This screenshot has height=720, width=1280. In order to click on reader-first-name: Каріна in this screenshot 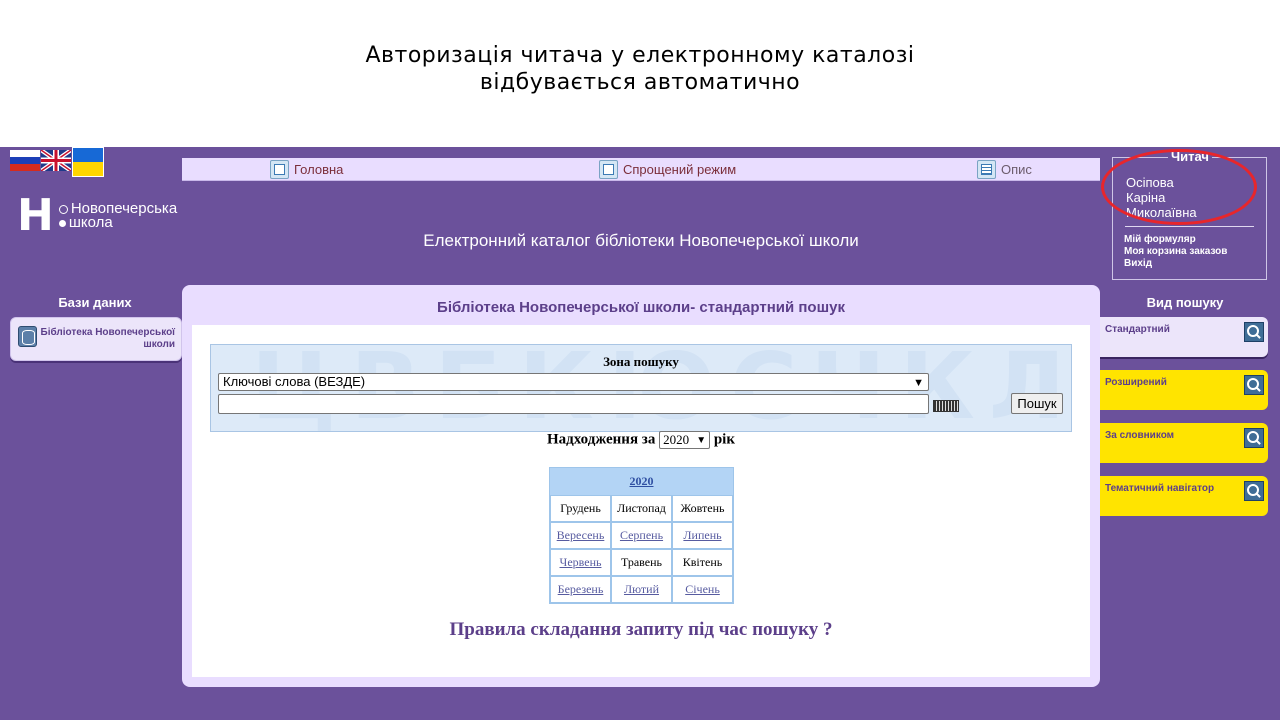, I will do `click(1146, 197)`.